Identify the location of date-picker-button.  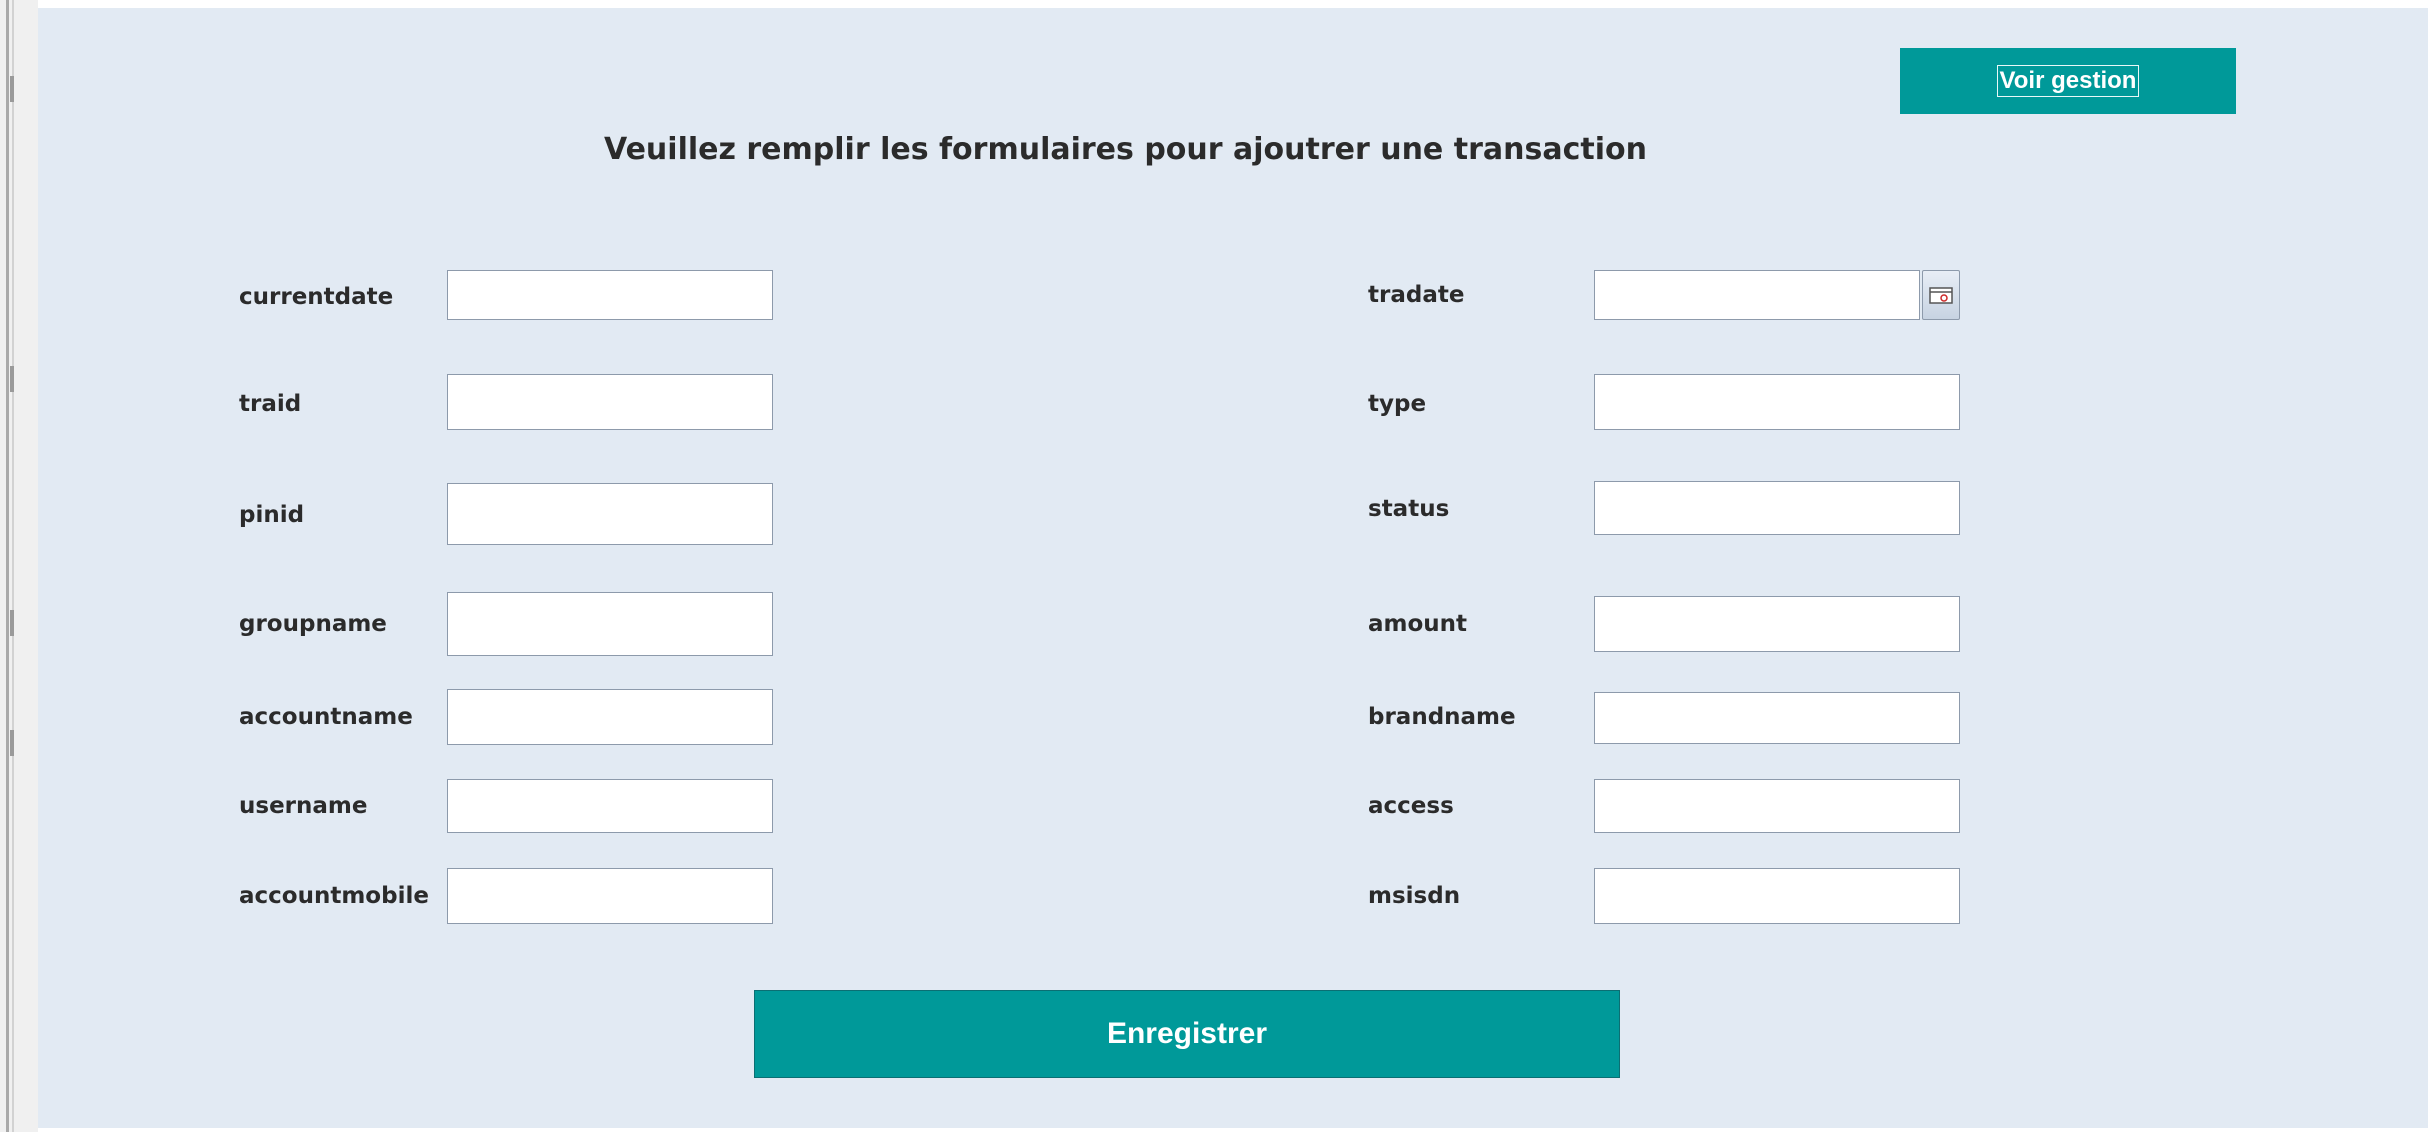
(1941, 295).